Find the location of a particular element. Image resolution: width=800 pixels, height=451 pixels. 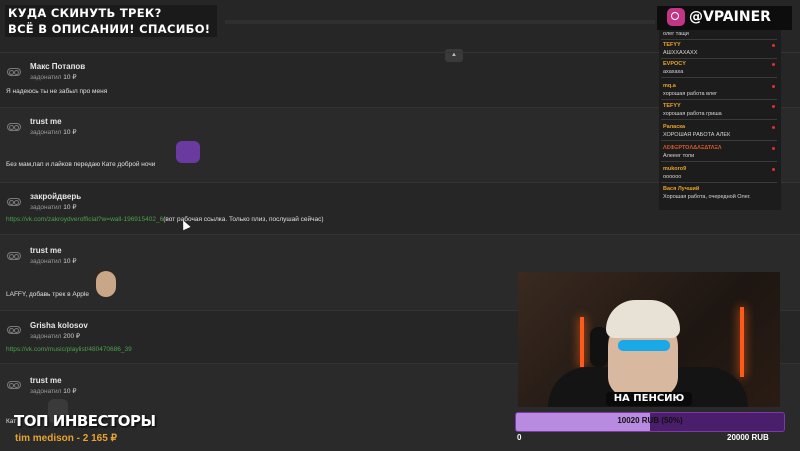

chat-text: оооооо is located at coordinates (672, 177).